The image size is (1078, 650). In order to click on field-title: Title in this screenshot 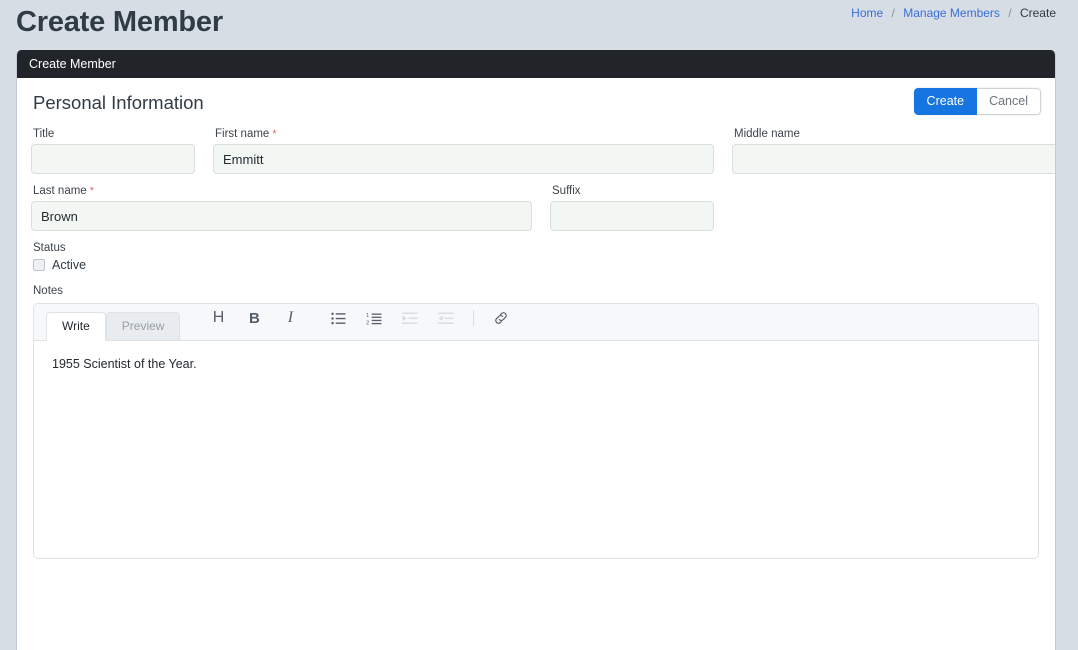, I will do `click(113, 151)`.